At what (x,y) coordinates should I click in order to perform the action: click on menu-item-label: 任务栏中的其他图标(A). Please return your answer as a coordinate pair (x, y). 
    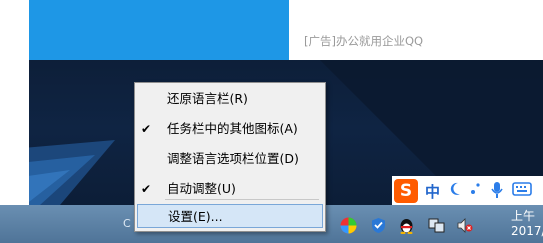
    Looking at the image, I should click on (232, 128).